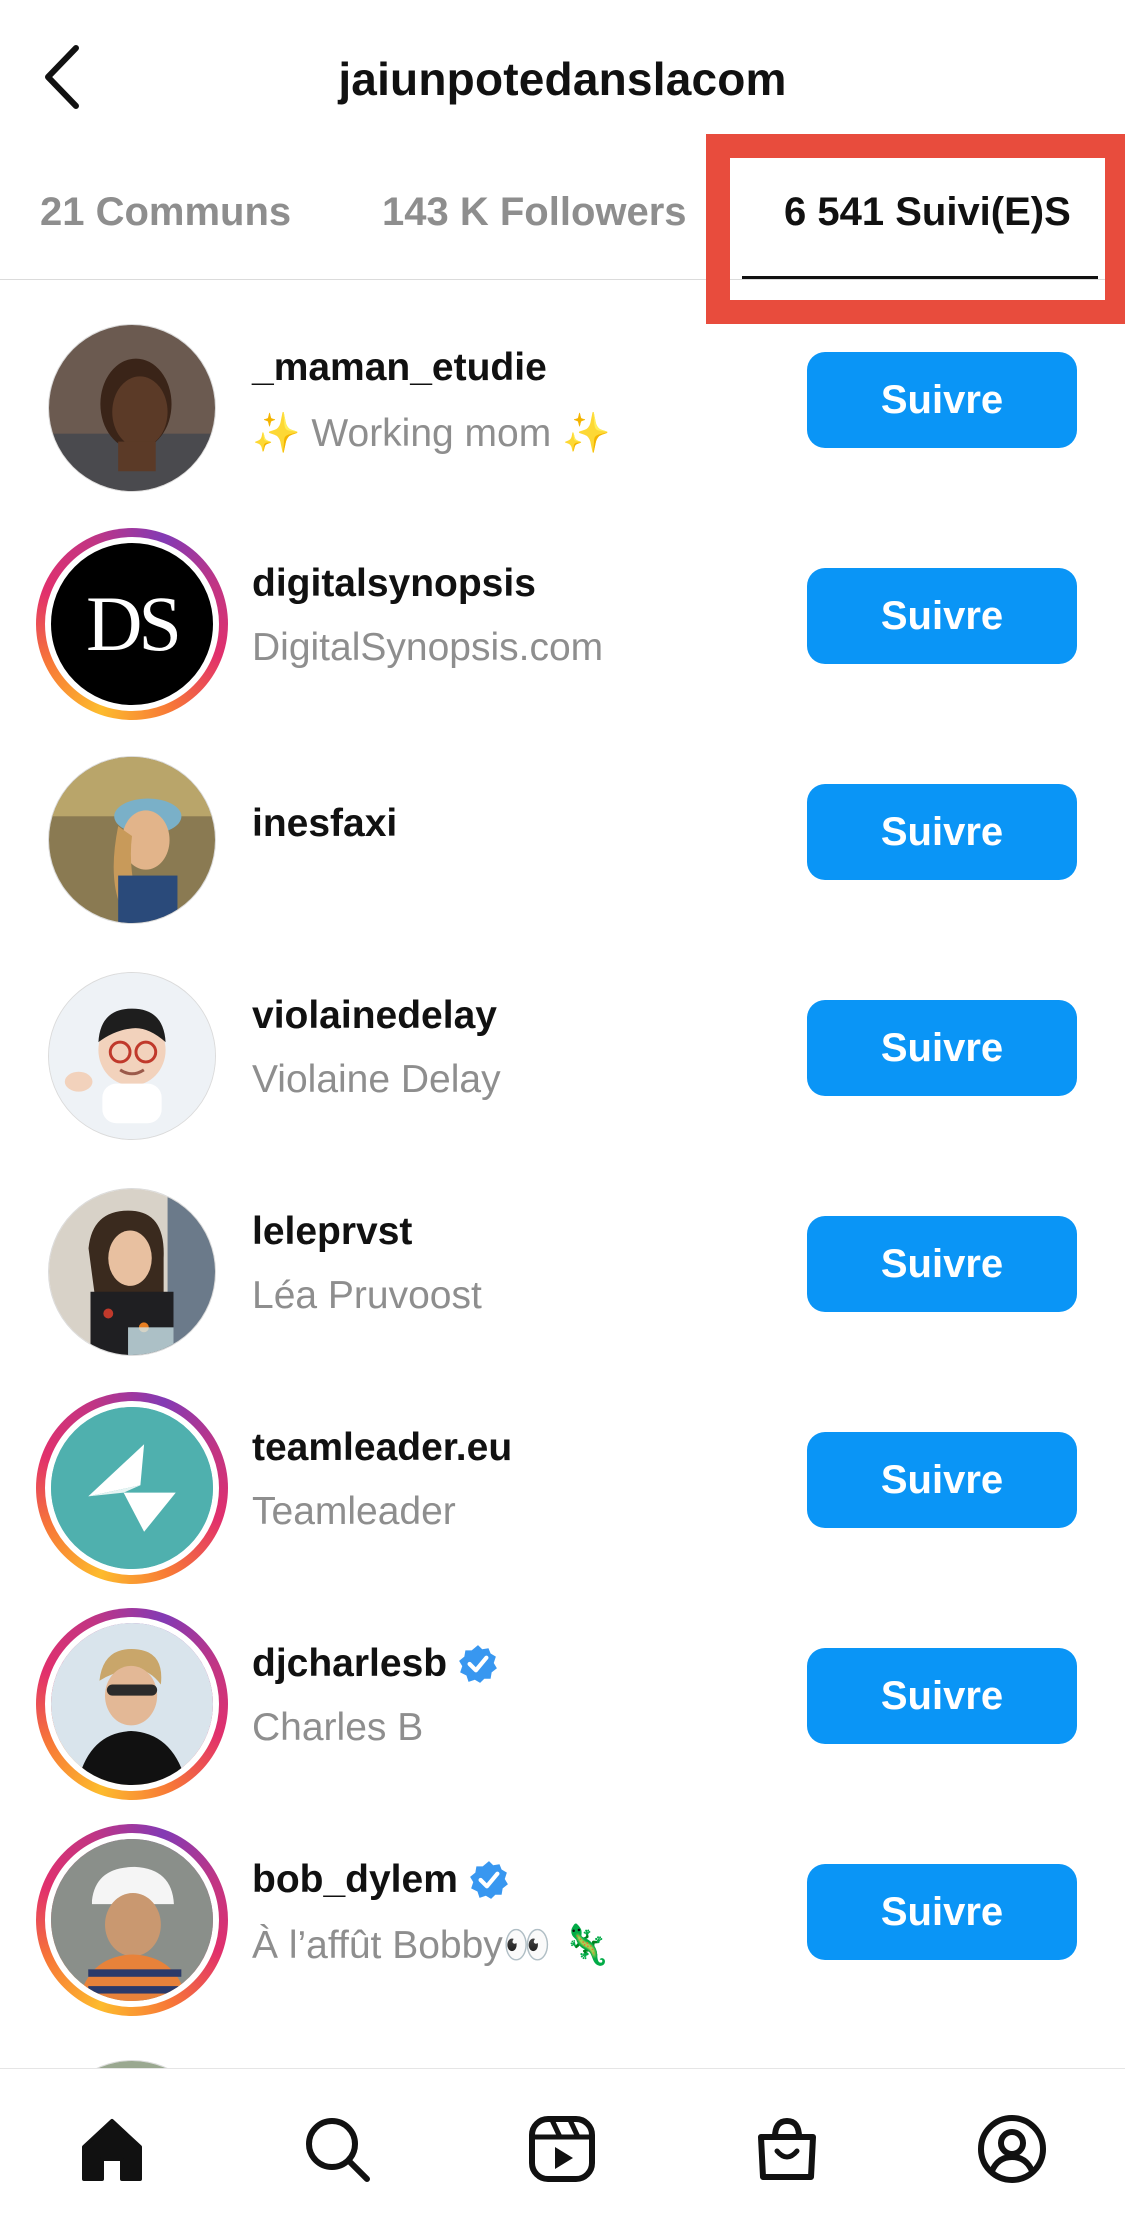 The image size is (1125, 2218). Describe the element at coordinates (376, 1079) in the screenshot. I see `account-subtitle: Violaine Delay` at that location.